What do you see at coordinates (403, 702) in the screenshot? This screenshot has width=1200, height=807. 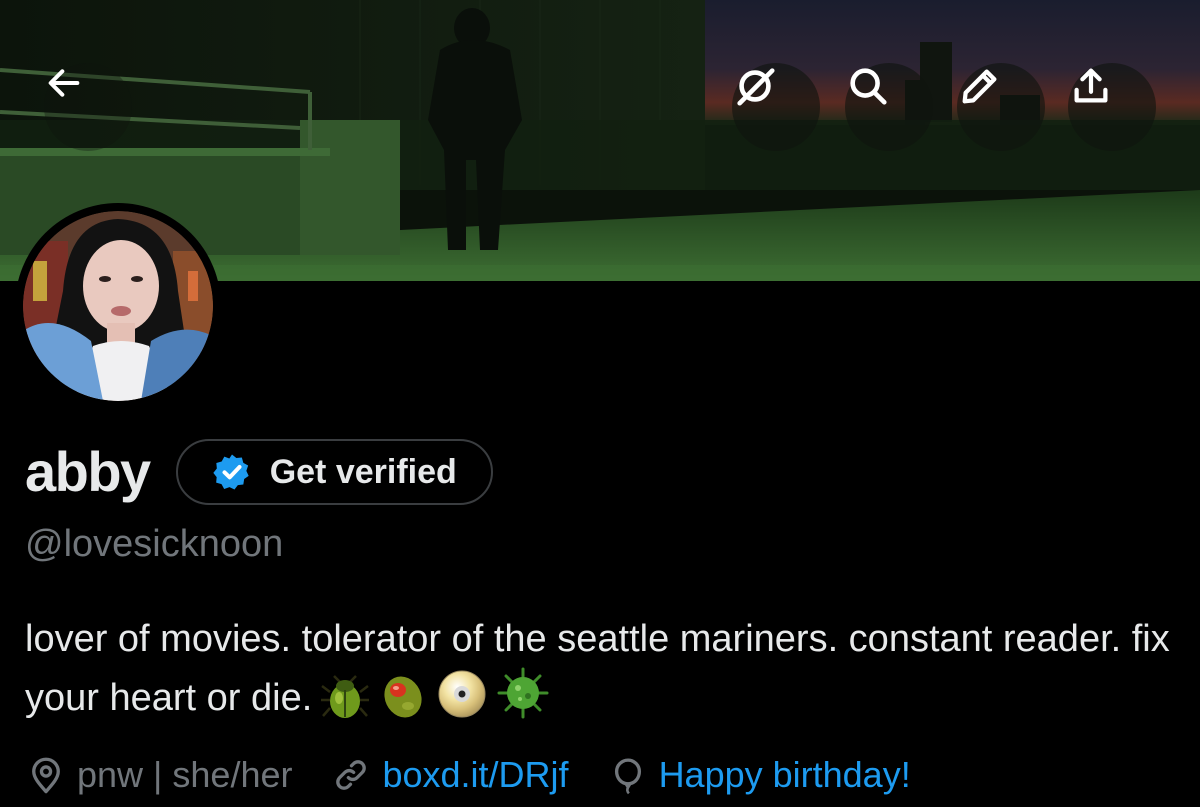 I see `olive-emoji-icon` at bounding box center [403, 702].